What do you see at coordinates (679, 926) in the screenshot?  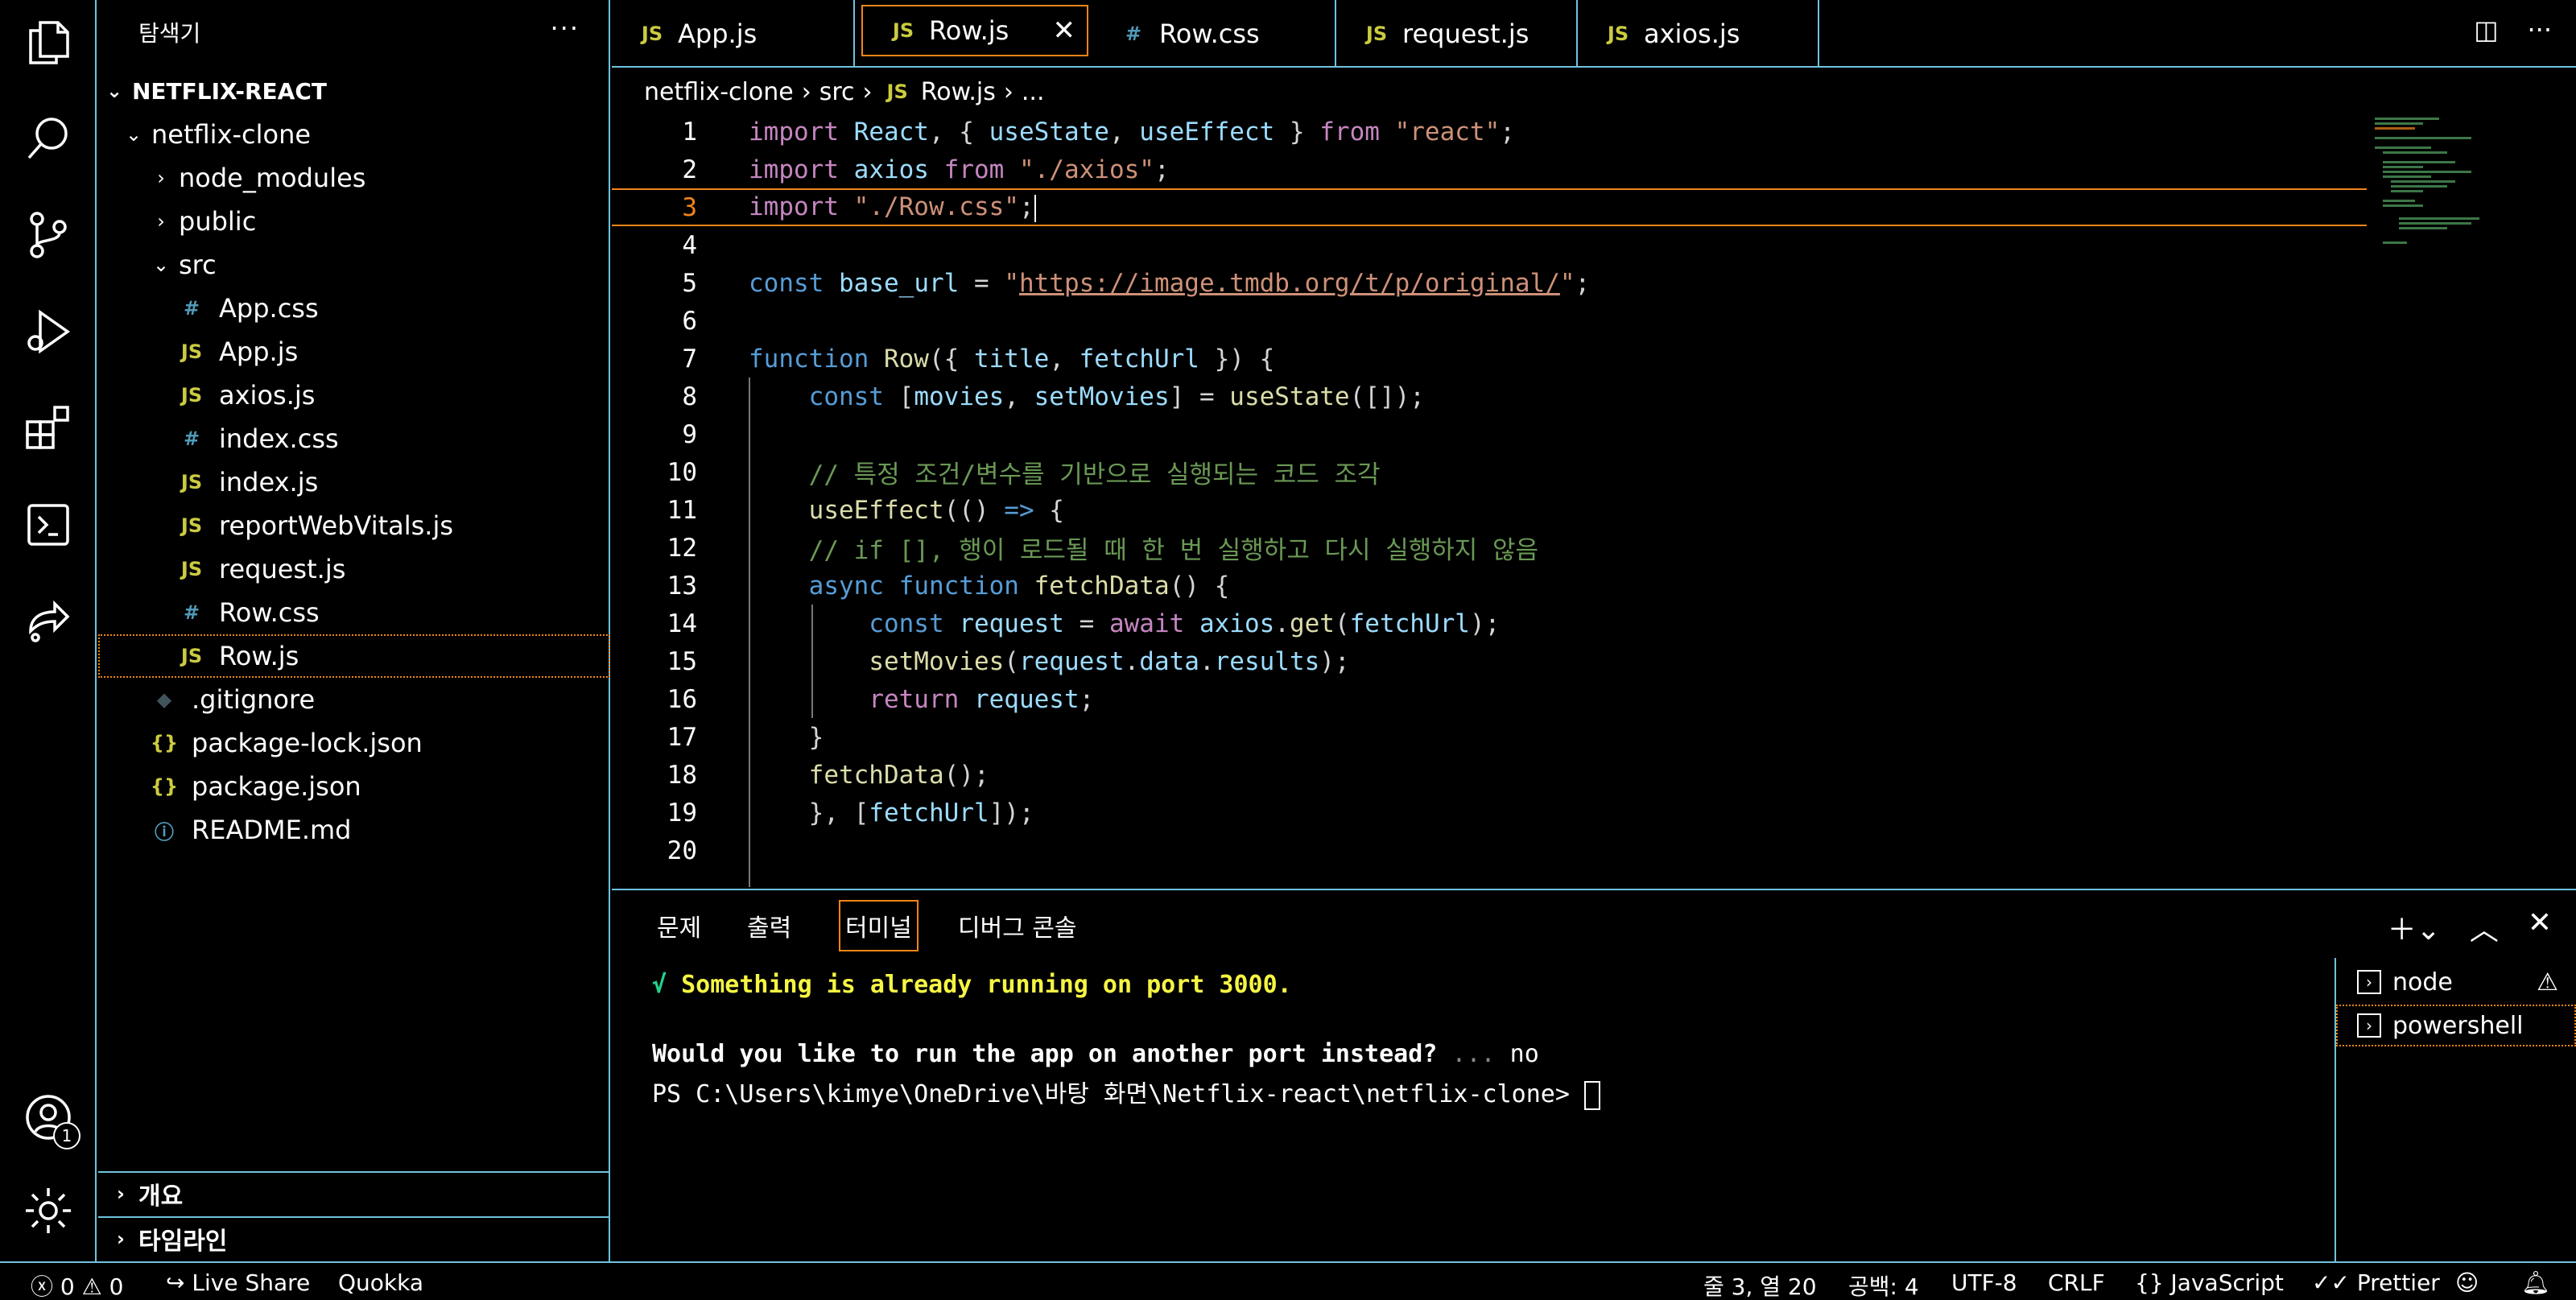 I see `tab-problems: 문제` at bounding box center [679, 926].